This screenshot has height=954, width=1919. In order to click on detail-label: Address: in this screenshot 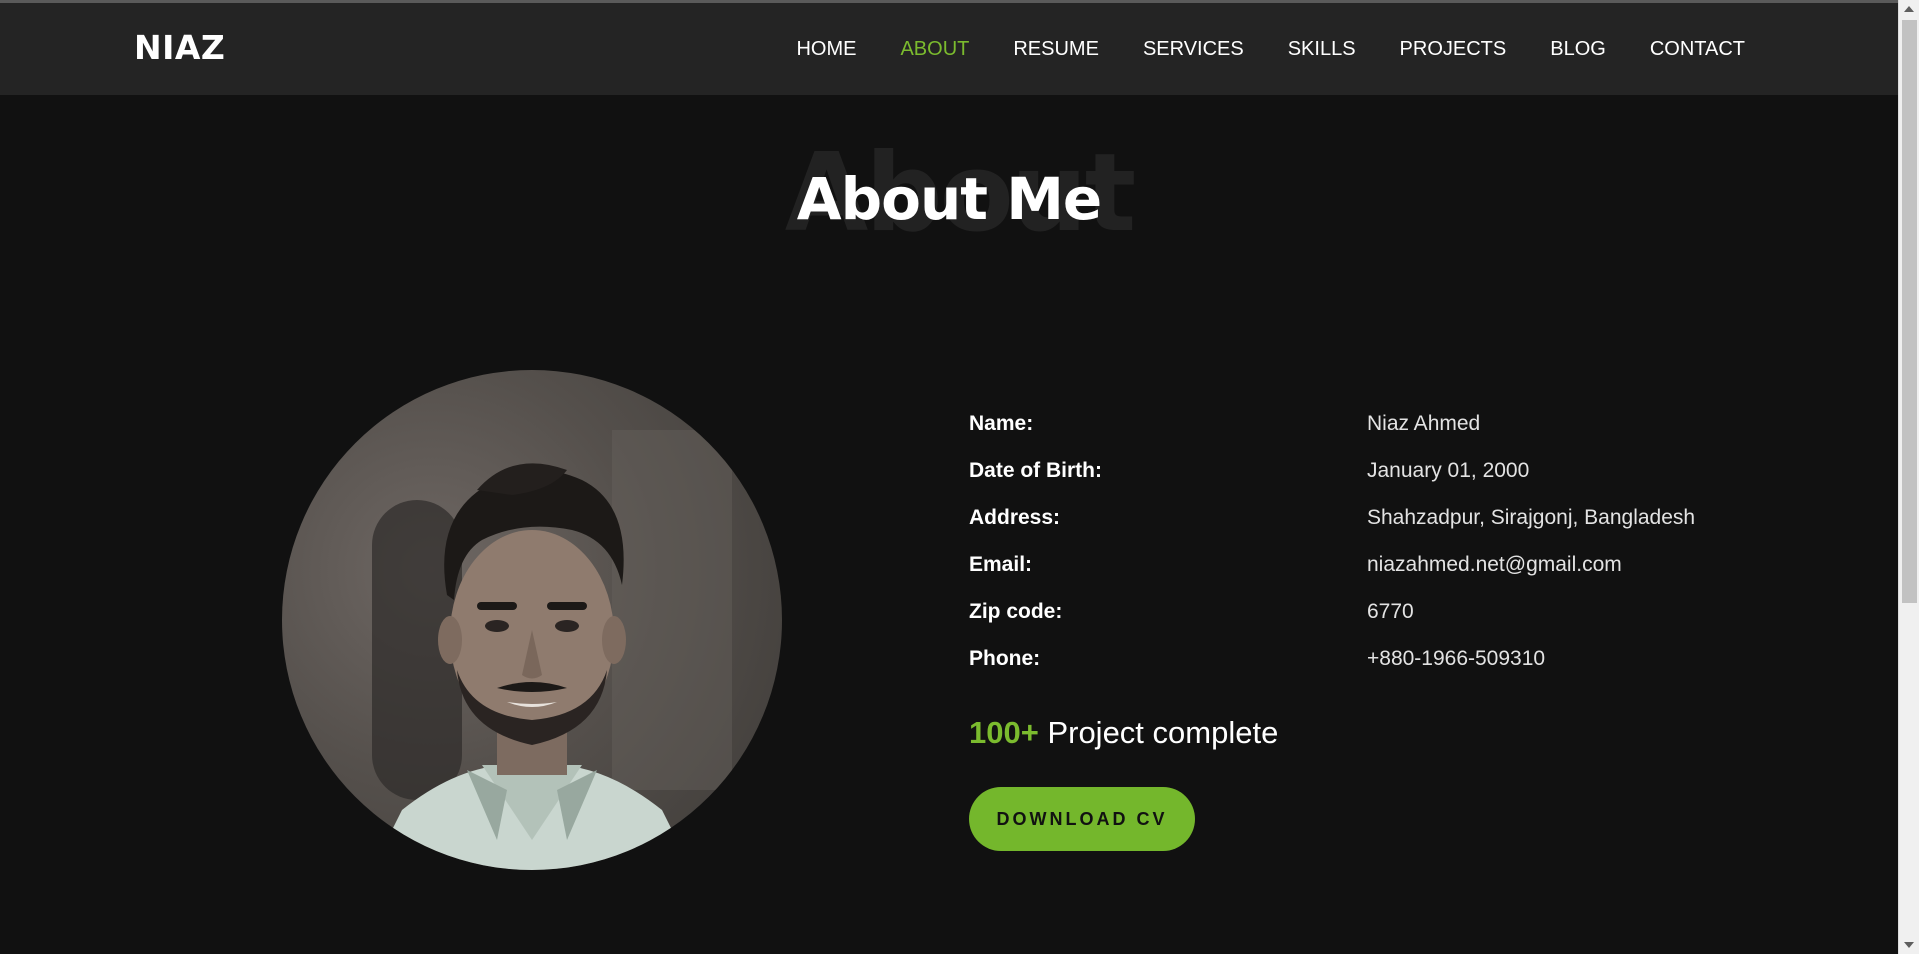, I will do `click(1015, 517)`.